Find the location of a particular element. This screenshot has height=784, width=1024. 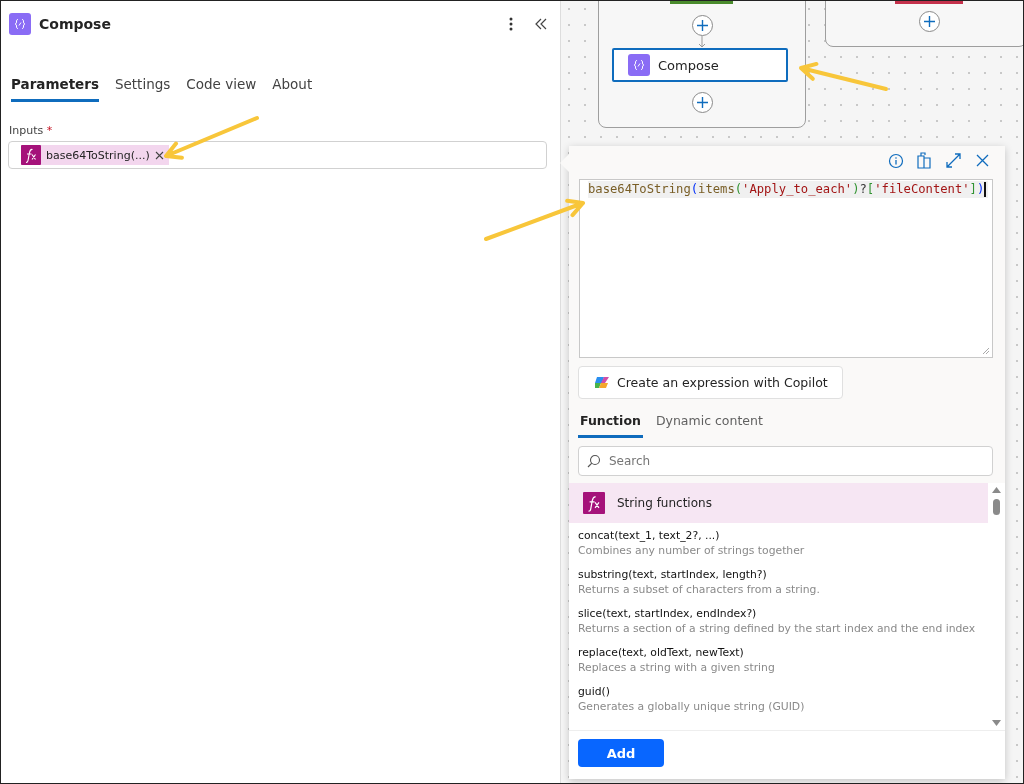

tab: Settings is located at coordinates (142, 87).